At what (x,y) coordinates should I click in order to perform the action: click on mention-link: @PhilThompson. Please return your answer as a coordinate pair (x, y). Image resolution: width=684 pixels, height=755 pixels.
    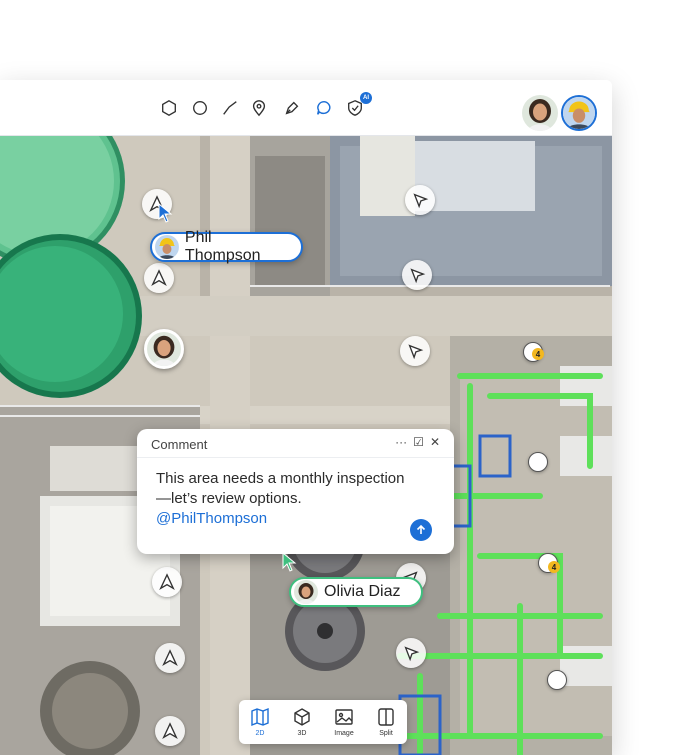
    Looking at the image, I should click on (286, 519).